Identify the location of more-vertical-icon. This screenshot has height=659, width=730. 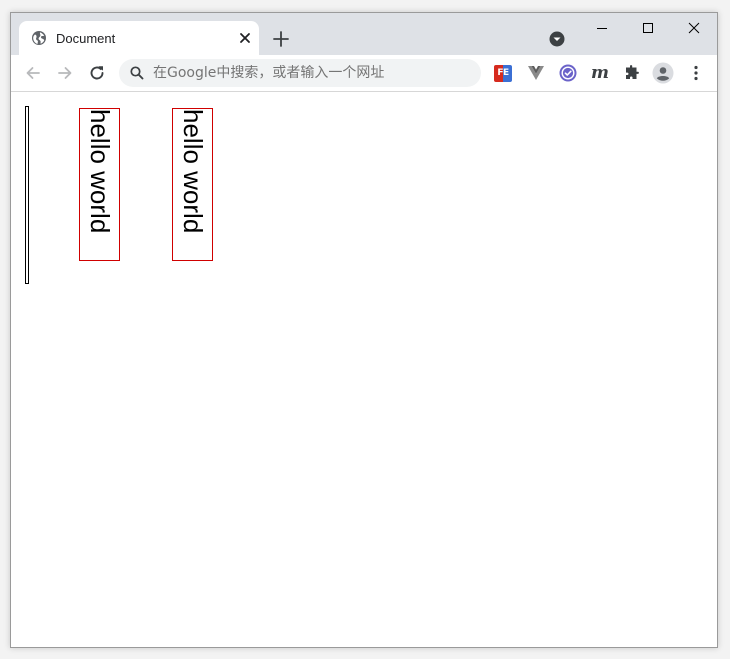
(696, 73).